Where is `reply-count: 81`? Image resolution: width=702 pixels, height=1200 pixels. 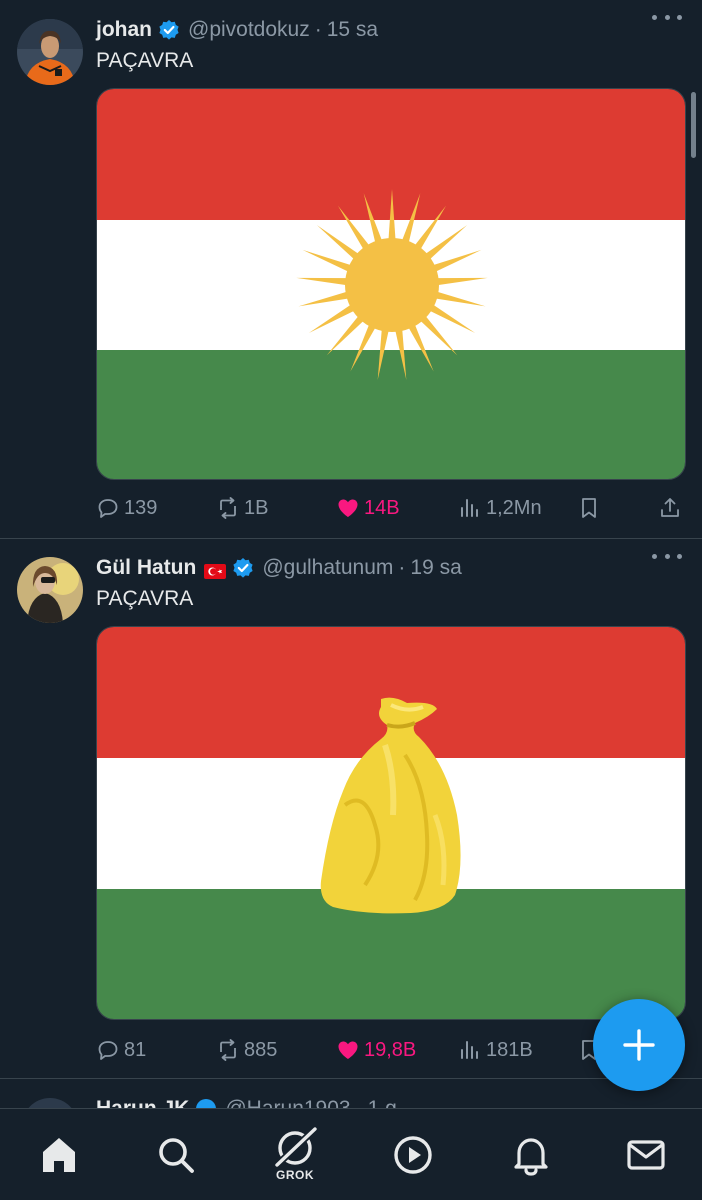
reply-count: 81 is located at coordinates (135, 1049).